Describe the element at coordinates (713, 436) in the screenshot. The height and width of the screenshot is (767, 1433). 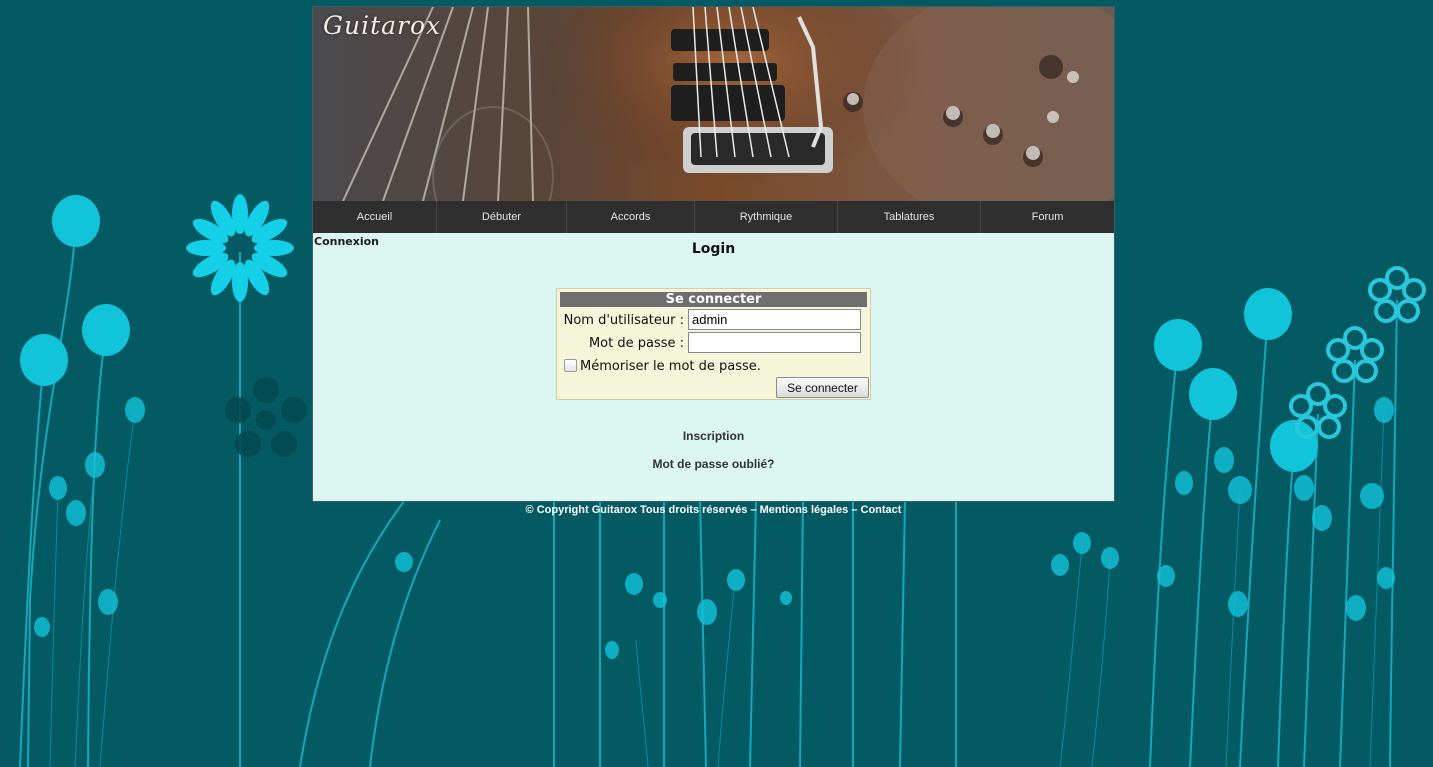
I see `inscription-link: Inscription` at that location.